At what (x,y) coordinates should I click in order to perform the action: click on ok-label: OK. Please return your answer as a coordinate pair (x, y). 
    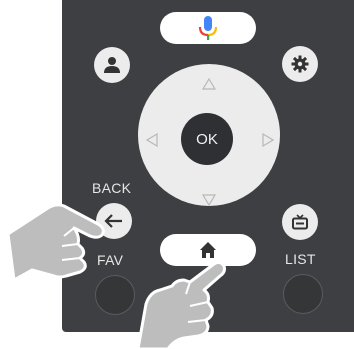
    Looking at the image, I should click on (207, 139).